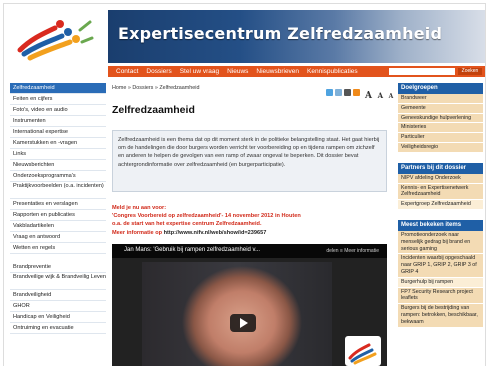 The height and width of the screenshot is (366, 489). What do you see at coordinates (470, 71) in the screenshot?
I see `search-button: Zoeken` at bounding box center [470, 71].